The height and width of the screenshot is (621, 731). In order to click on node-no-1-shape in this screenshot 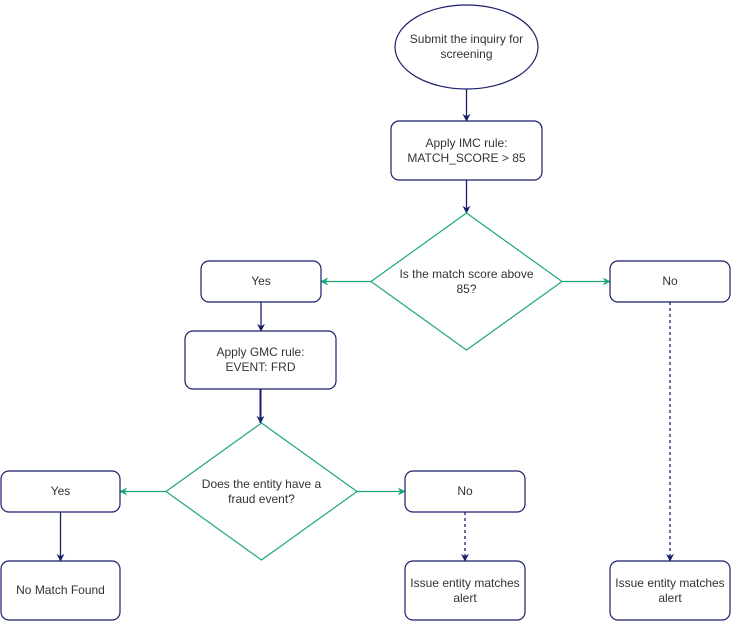, I will do `click(670, 281)`.